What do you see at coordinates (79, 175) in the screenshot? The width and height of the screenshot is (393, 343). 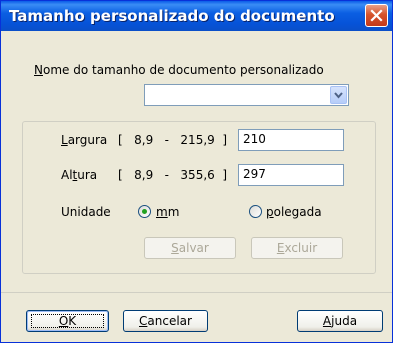 I see `height-label: Altura` at bounding box center [79, 175].